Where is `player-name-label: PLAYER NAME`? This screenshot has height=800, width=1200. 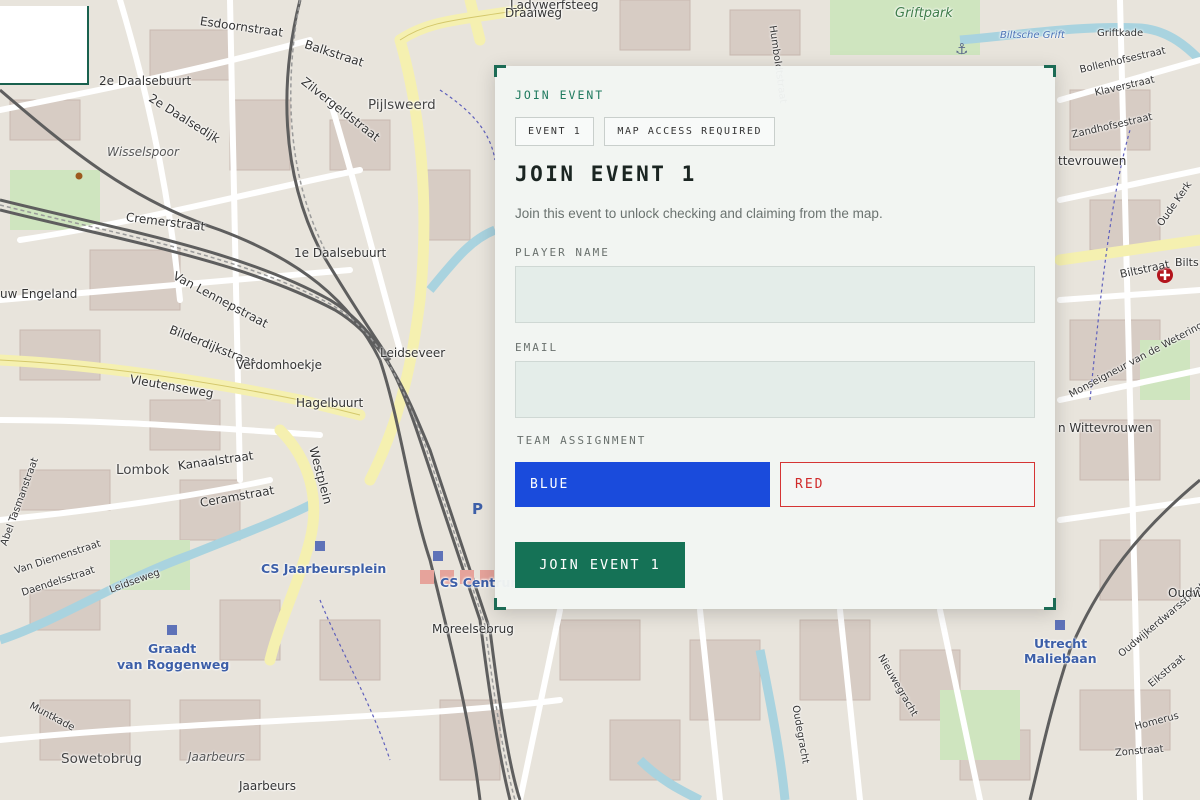
player-name-label: PLAYER NAME is located at coordinates (562, 252).